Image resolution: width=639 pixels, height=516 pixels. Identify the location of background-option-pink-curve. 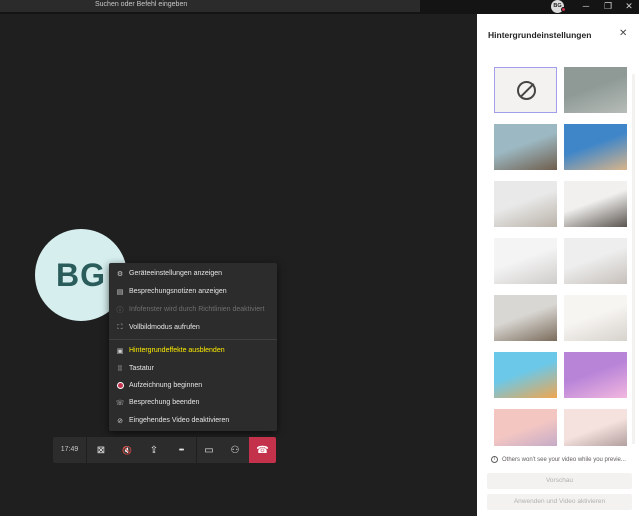
(595, 427).